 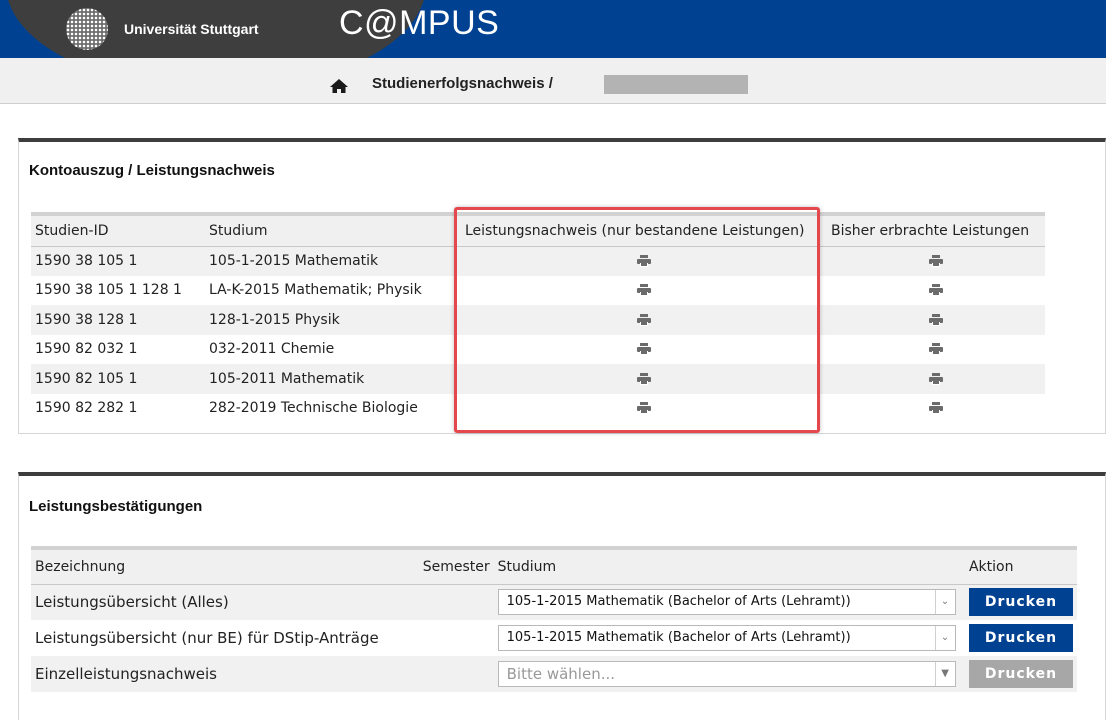 I want to click on panel-title: Leistungsbestätigungen, so click(x=116, y=506).